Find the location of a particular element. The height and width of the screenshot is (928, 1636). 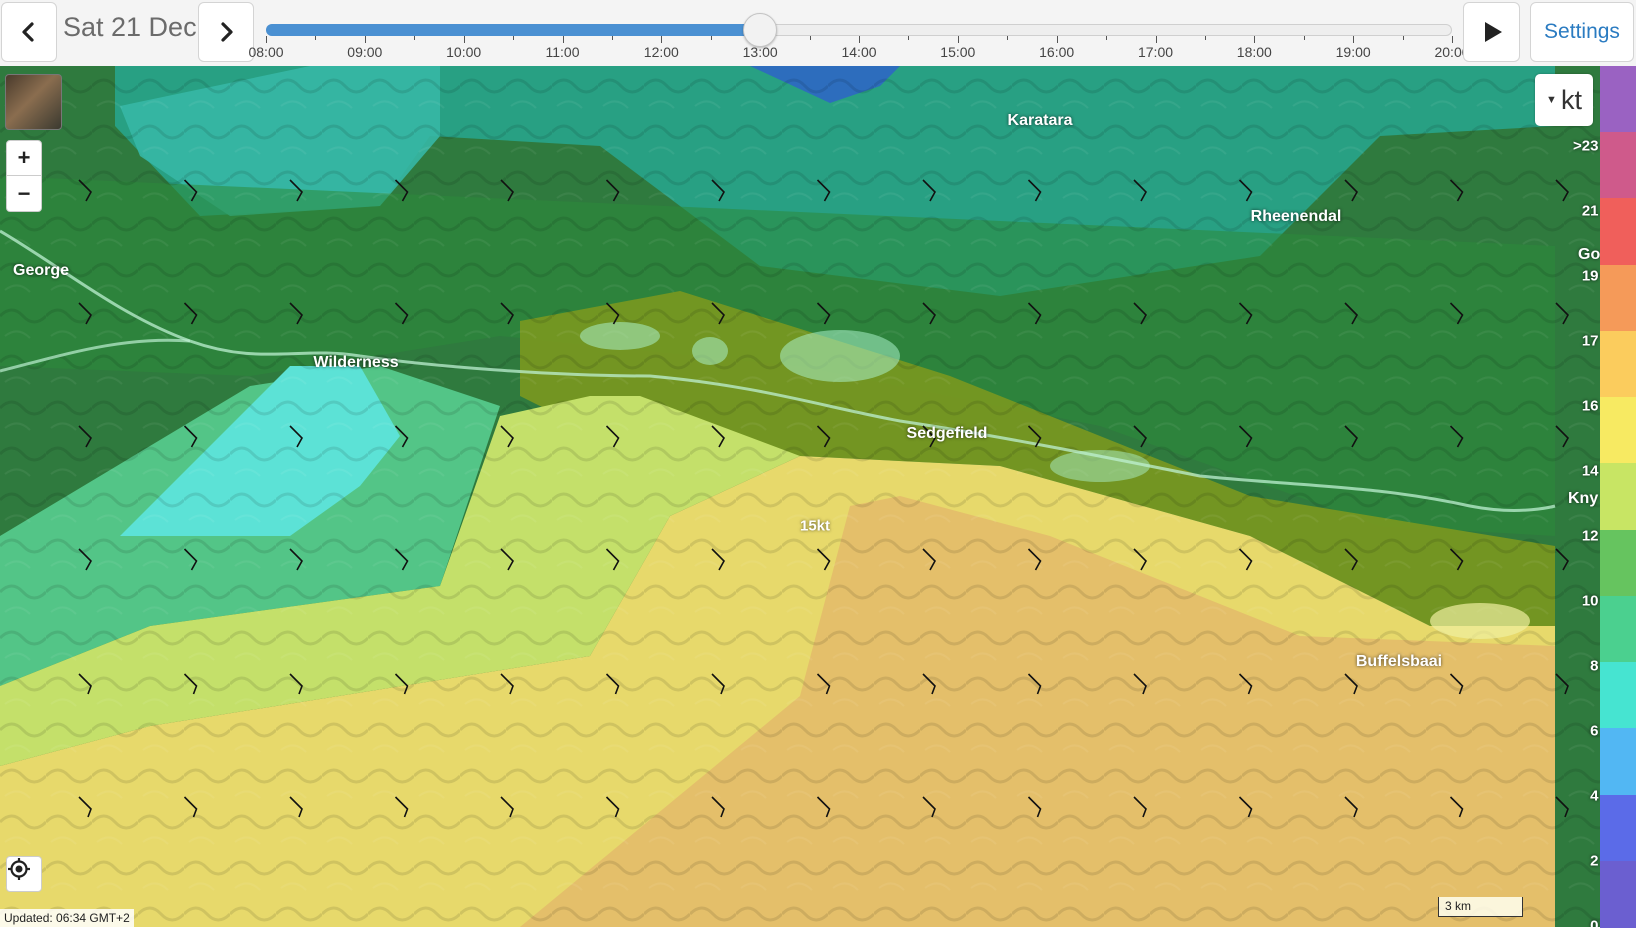

hour-label: 09:00 is located at coordinates (365, 52).